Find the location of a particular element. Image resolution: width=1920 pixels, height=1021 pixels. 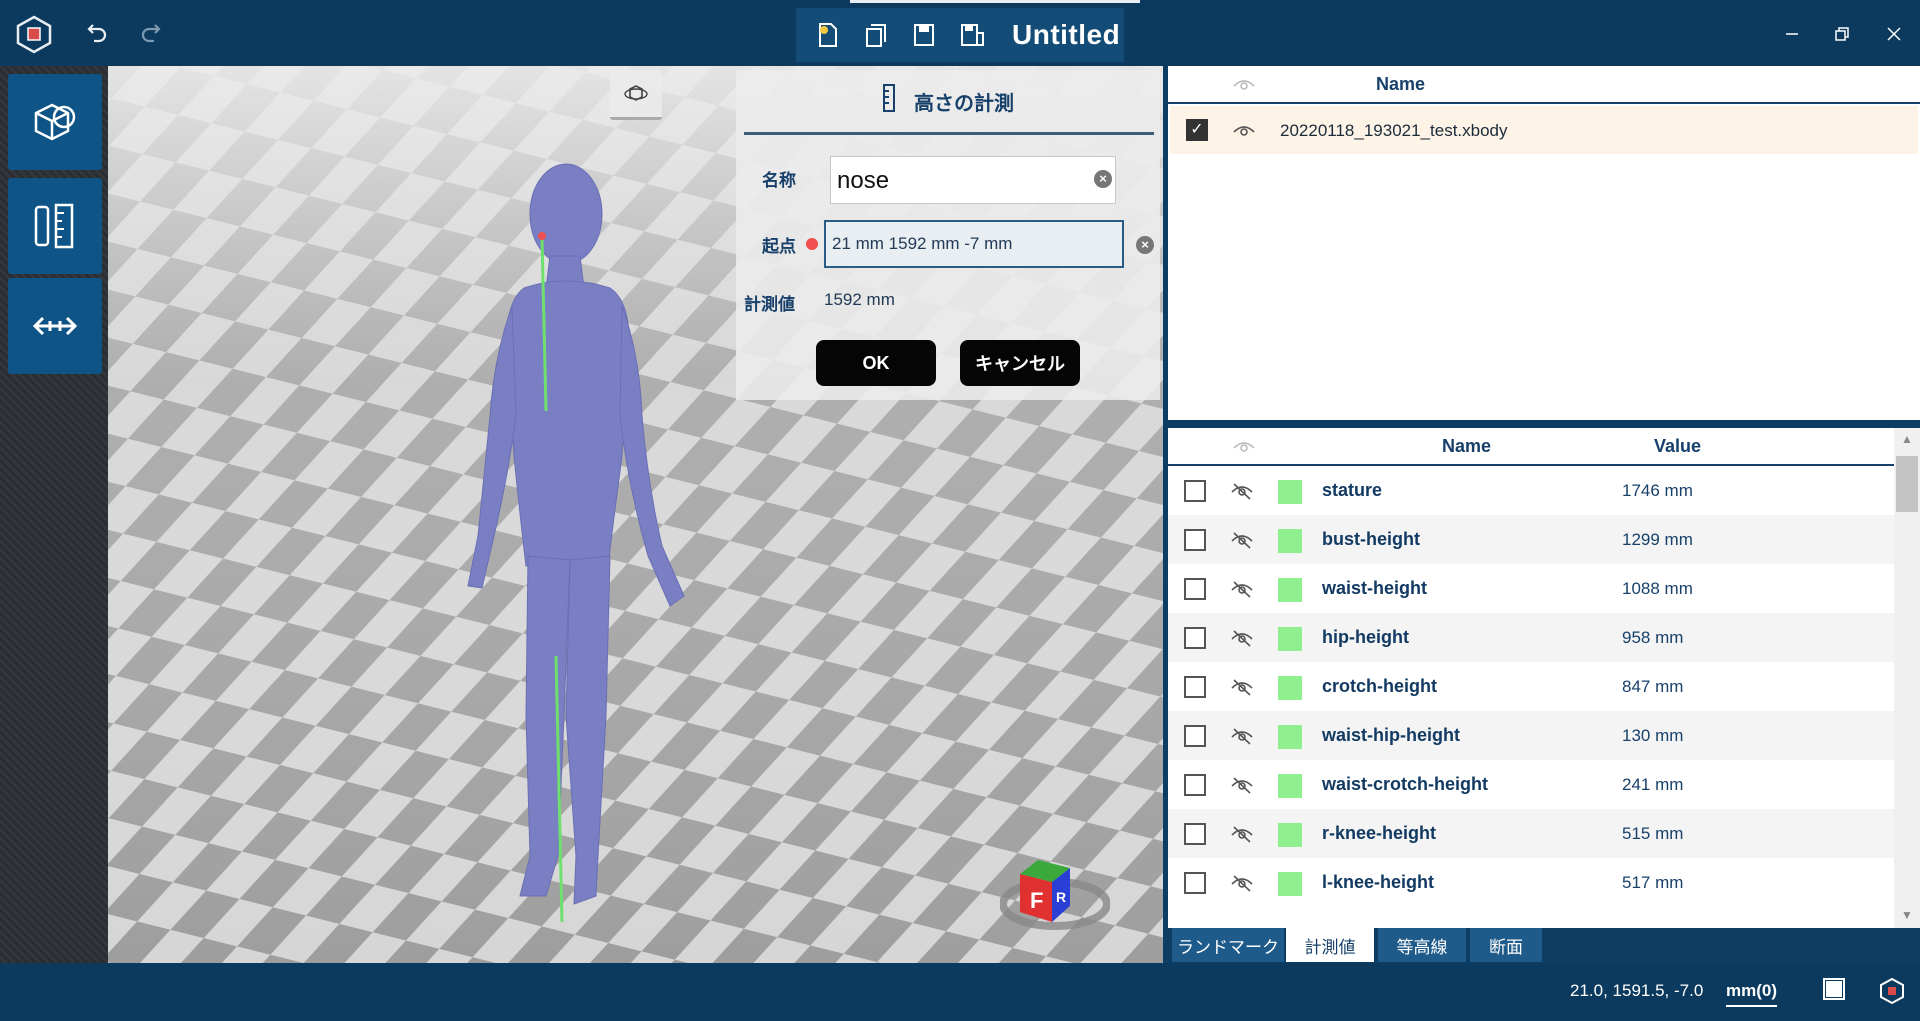

view-cube-right-label: R is located at coordinates (1061, 897).